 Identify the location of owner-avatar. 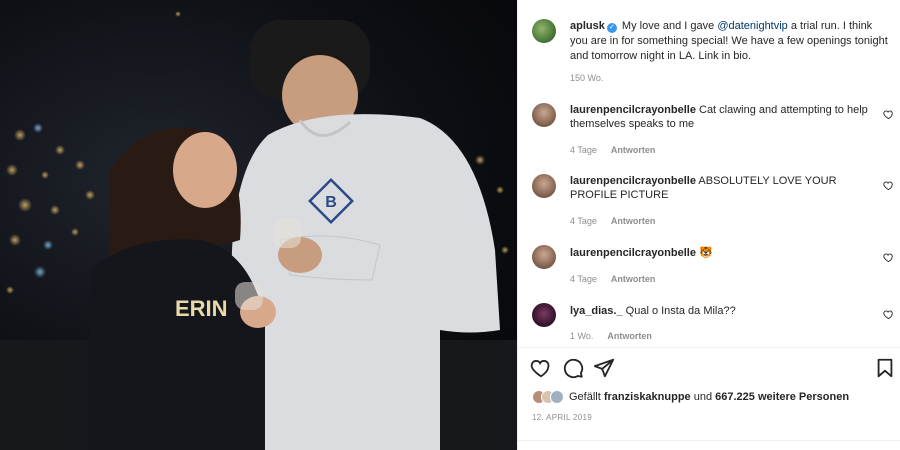
(544, 31).